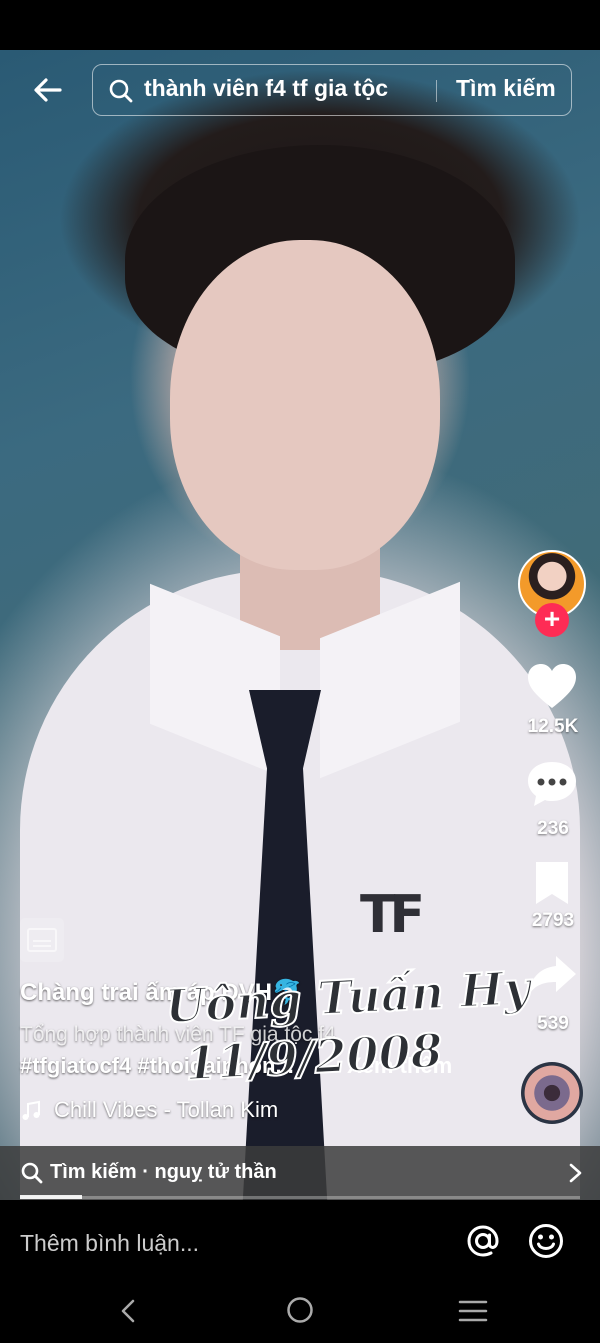  I want to click on subtitles-glyph, so click(42, 940).